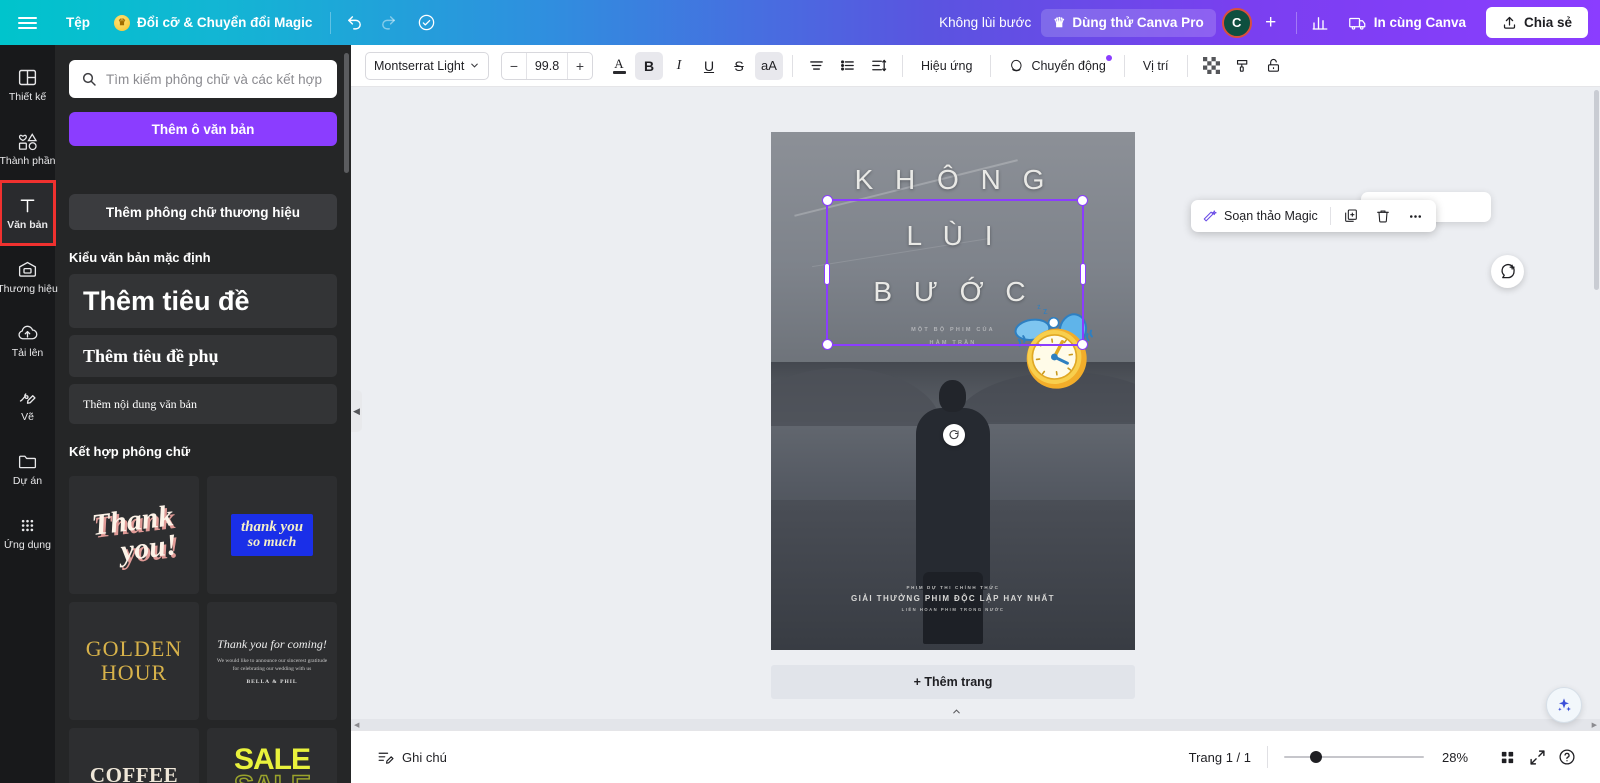 The height and width of the screenshot is (783, 1600). I want to click on notes-button: Ghi chú, so click(412, 757).